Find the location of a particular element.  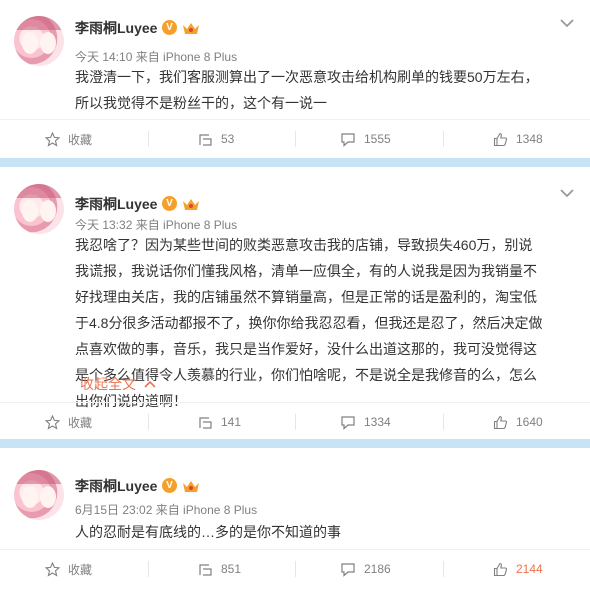

action-bar: 收藏 141 1334 1640 is located at coordinates (295, 421).